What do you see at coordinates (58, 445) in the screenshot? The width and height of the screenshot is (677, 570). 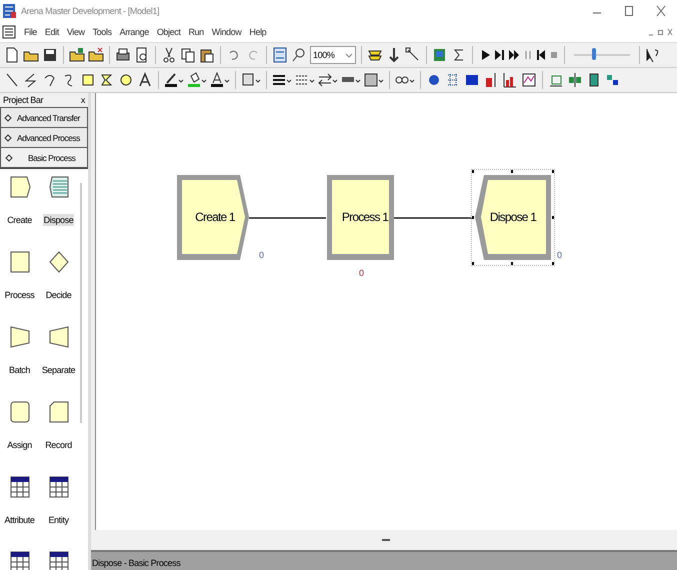 I see `module-label: Record` at bounding box center [58, 445].